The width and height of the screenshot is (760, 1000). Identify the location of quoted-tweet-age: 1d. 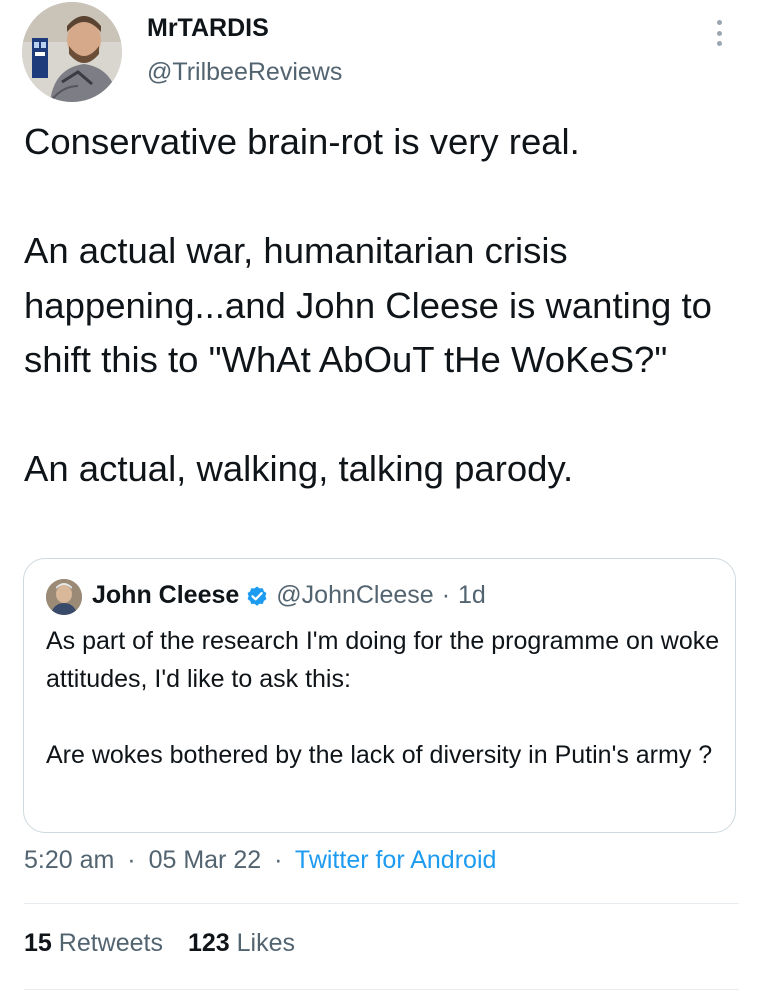
(472, 595).